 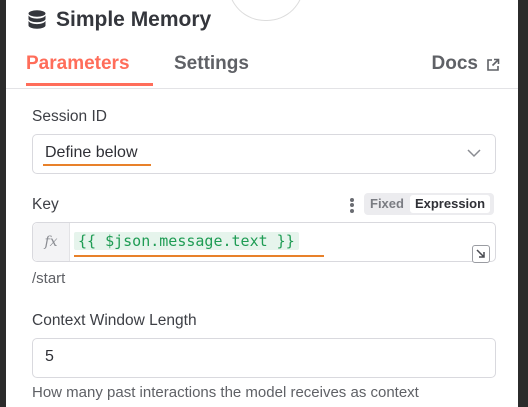 I want to click on session-id-select: Define below, so click(x=264, y=154).